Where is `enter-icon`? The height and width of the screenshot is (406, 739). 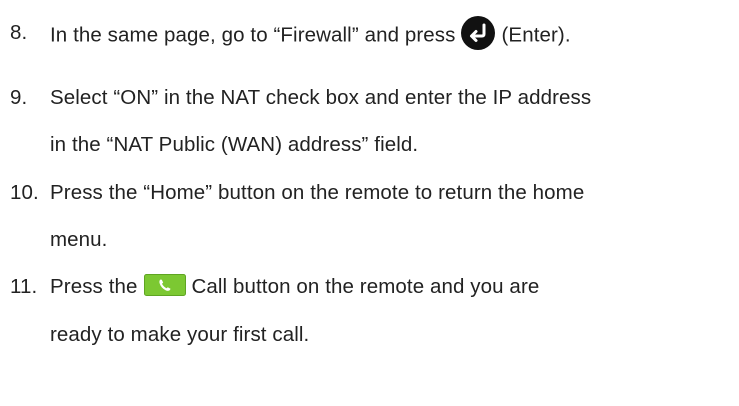 enter-icon is located at coordinates (478, 33).